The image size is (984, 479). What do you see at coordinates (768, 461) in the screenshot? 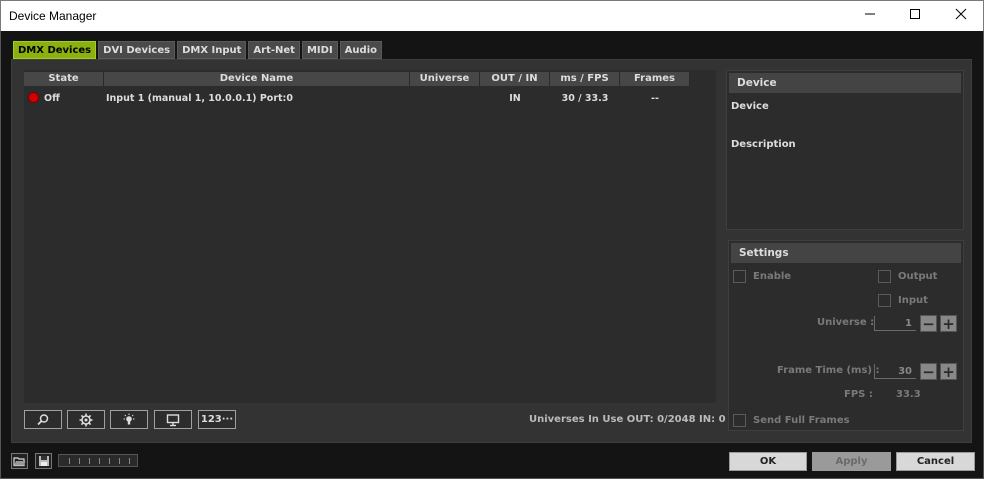
I see `ok-button: OK` at bounding box center [768, 461].